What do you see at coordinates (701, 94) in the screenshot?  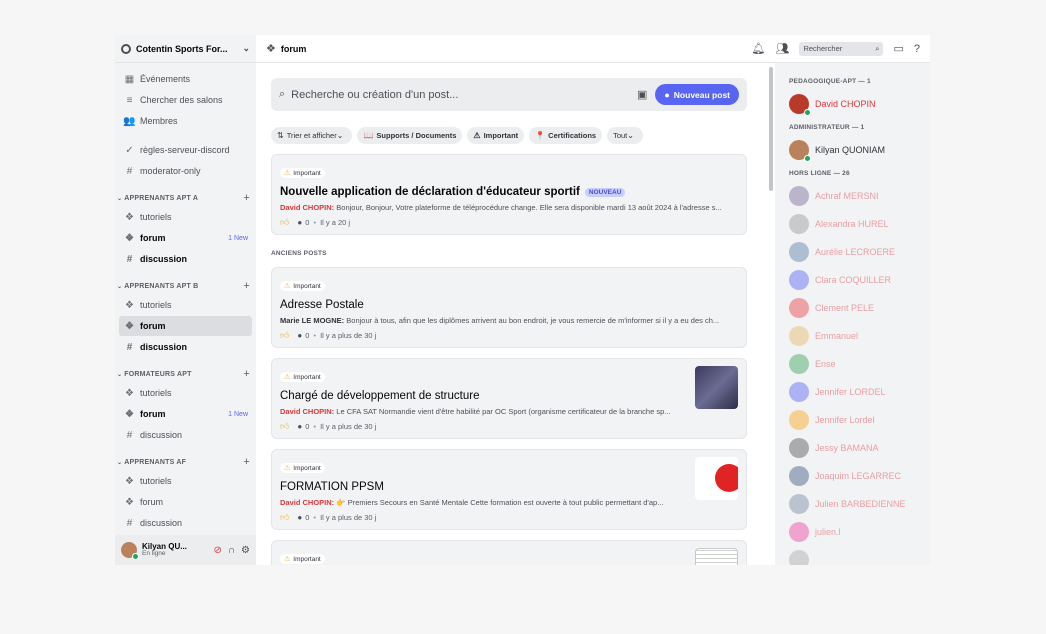 I see `new-post-label: Nouveau post` at bounding box center [701, 94].